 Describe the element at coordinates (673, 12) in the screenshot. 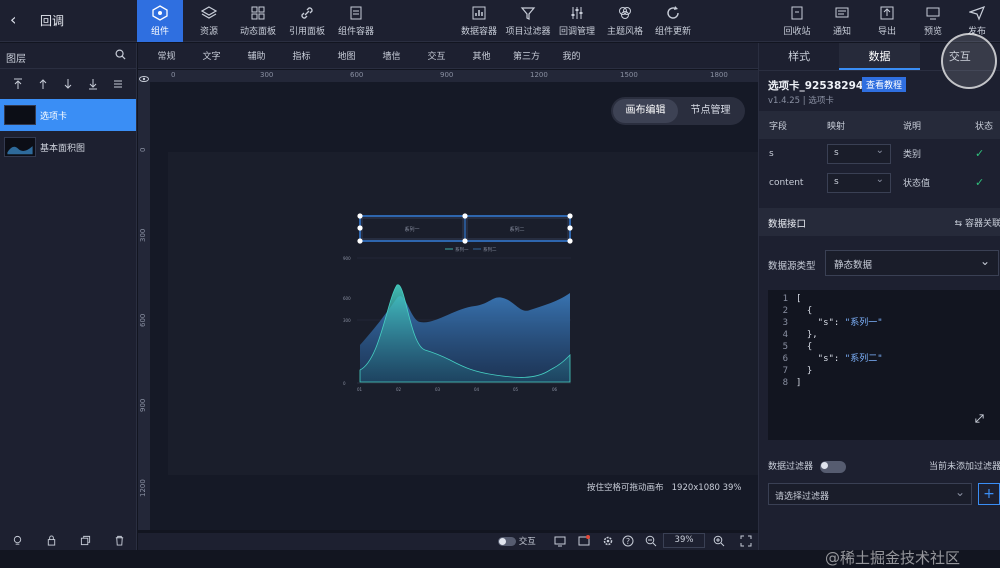

I see `refresh-icon` at that location.